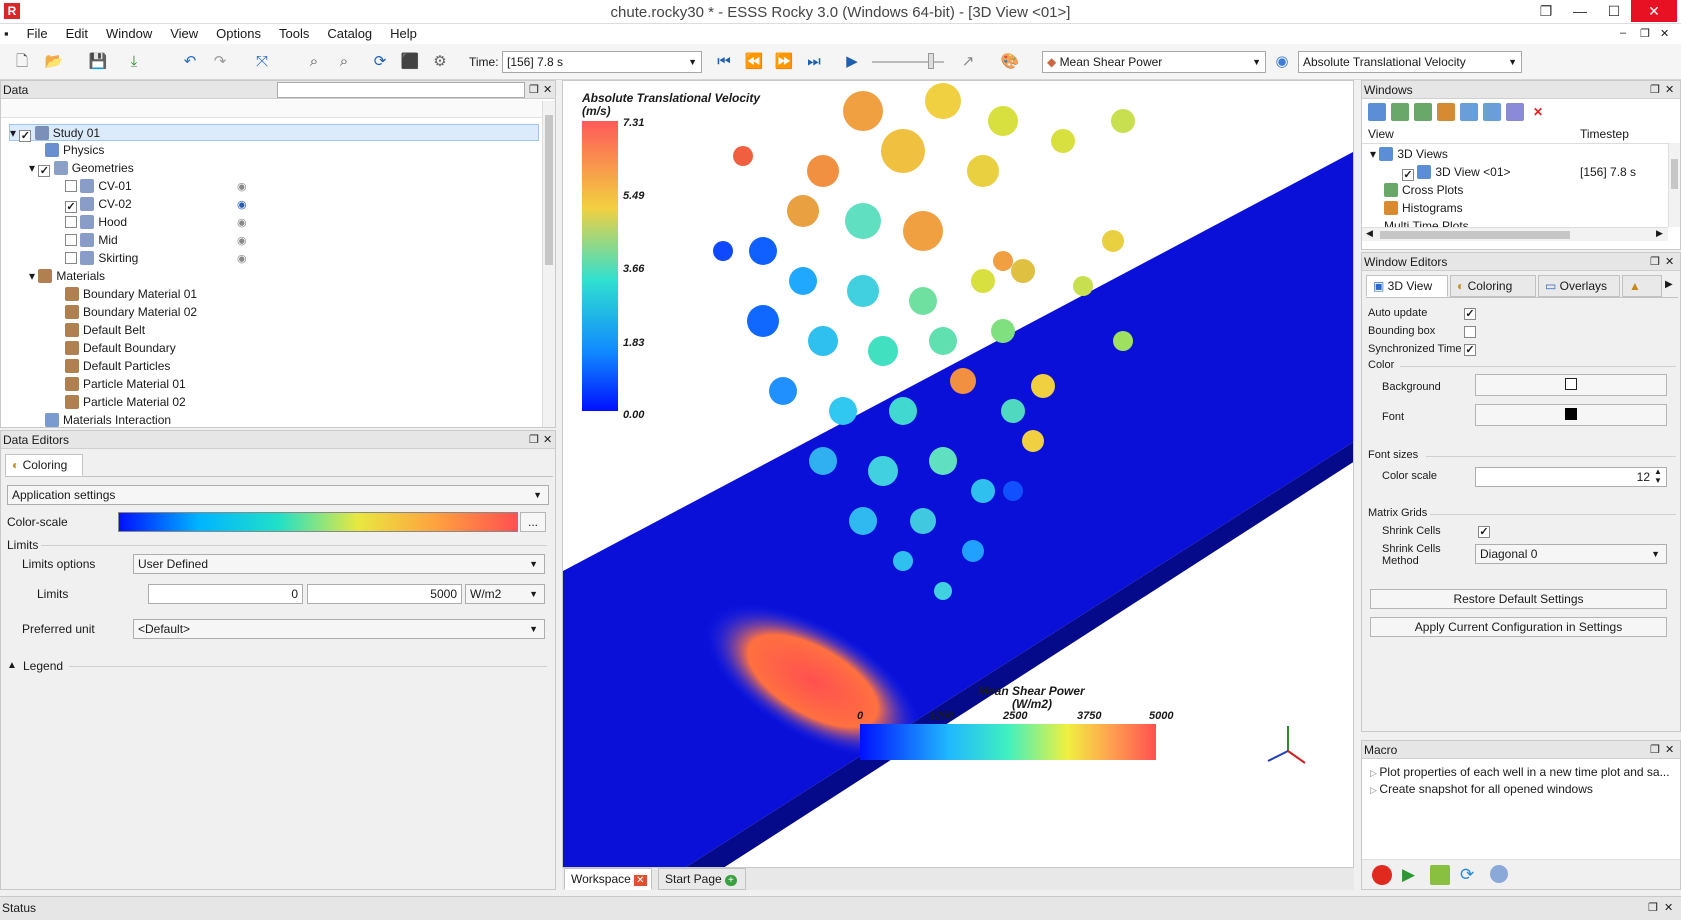 This screenshot has height=920, width=1681. What do you see at coordinates (1282, 62) in the screenshot?
I see `globe-icon: ◉` at bounding box center [1282, 62].